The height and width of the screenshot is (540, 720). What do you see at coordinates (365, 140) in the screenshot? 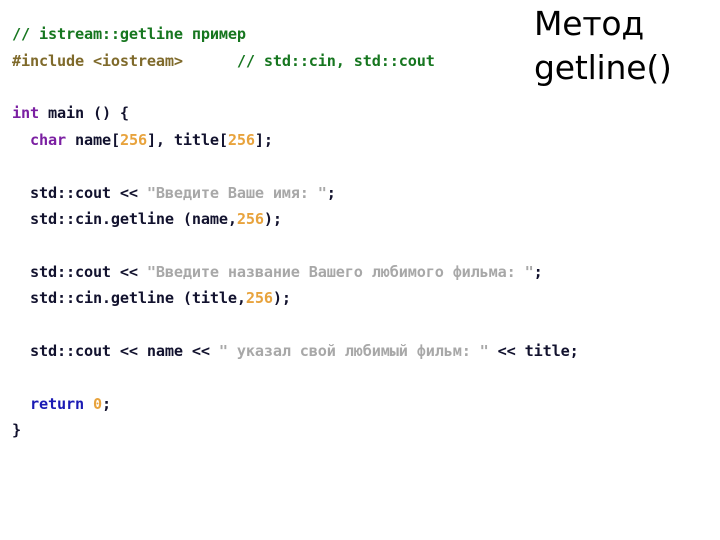
I see `code-line: char name[256], title[256];` at bounding box center [365, 140].